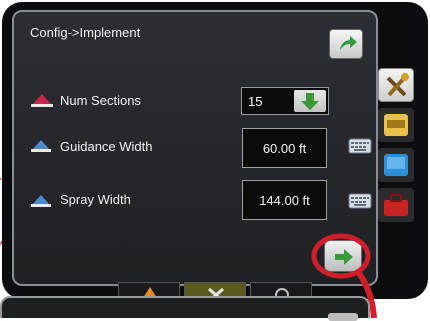  Describe the element at coordinates (185, 307) in the screenshot. I see `lower-panel` at that location.